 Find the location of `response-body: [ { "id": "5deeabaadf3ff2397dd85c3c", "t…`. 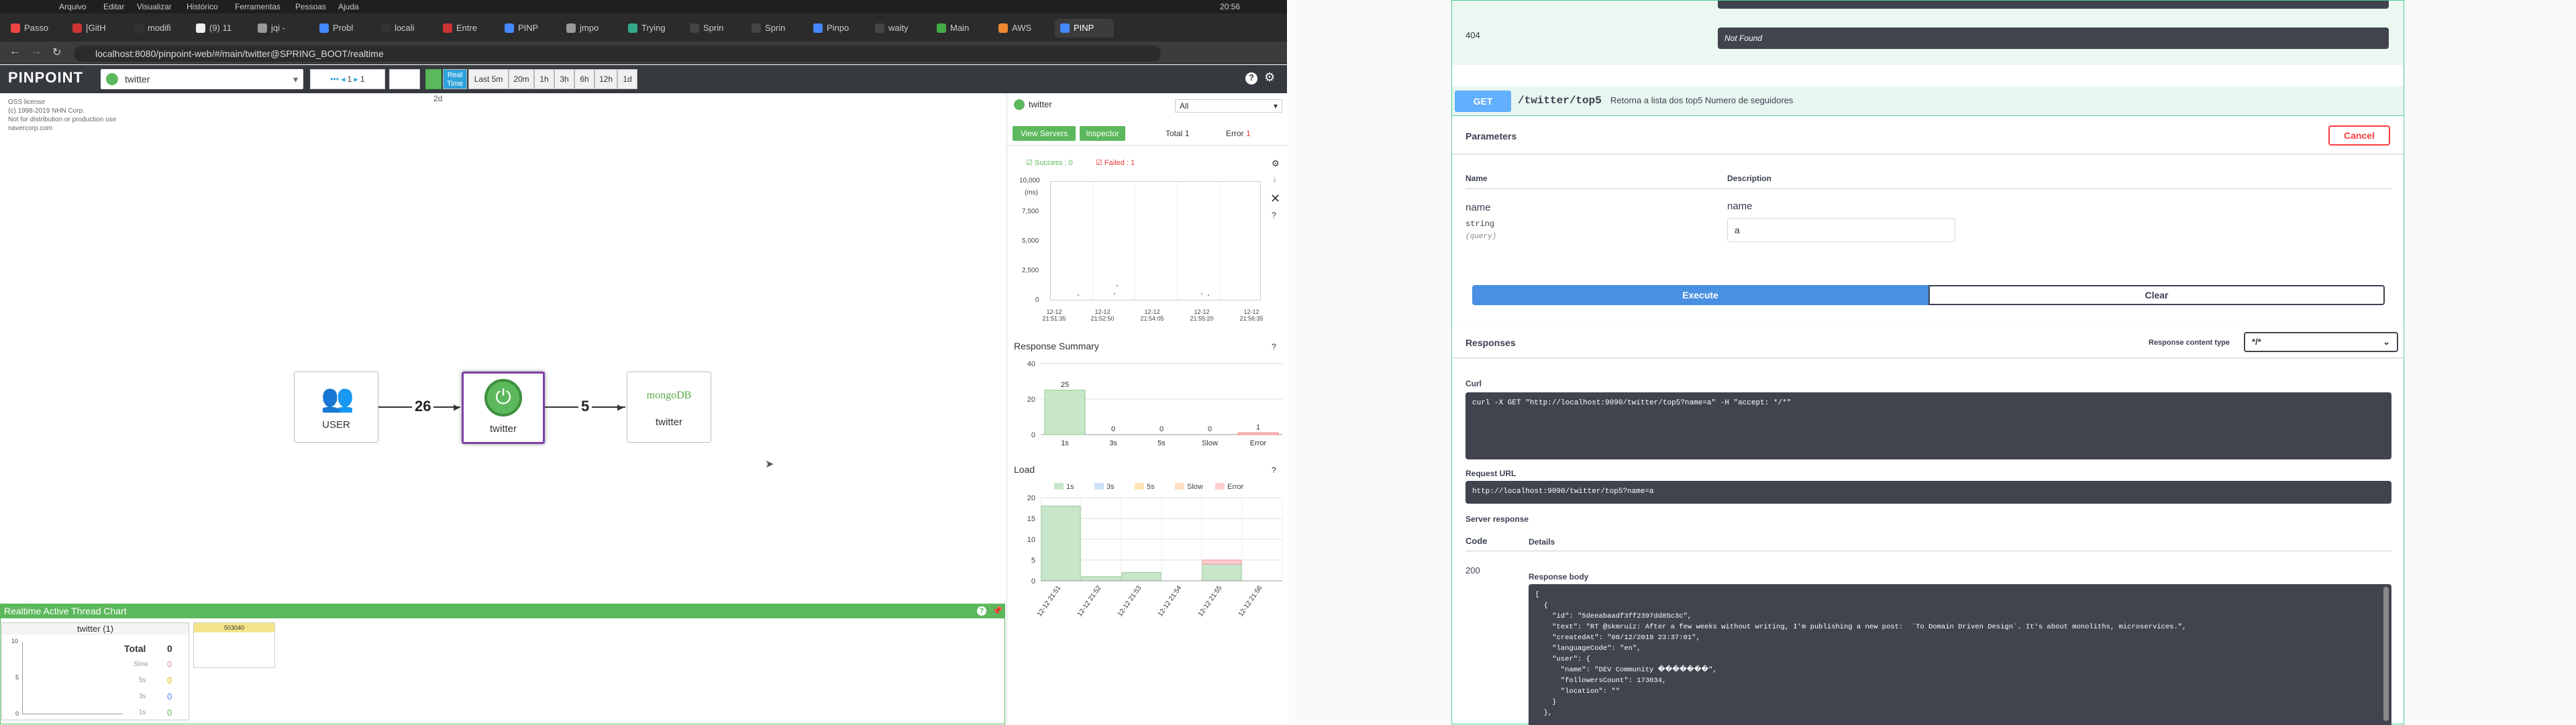

response-body: [ { "id": "5deeabaadf3ff2397dd85c3c", "t… is located at coordinates (1960, 654).